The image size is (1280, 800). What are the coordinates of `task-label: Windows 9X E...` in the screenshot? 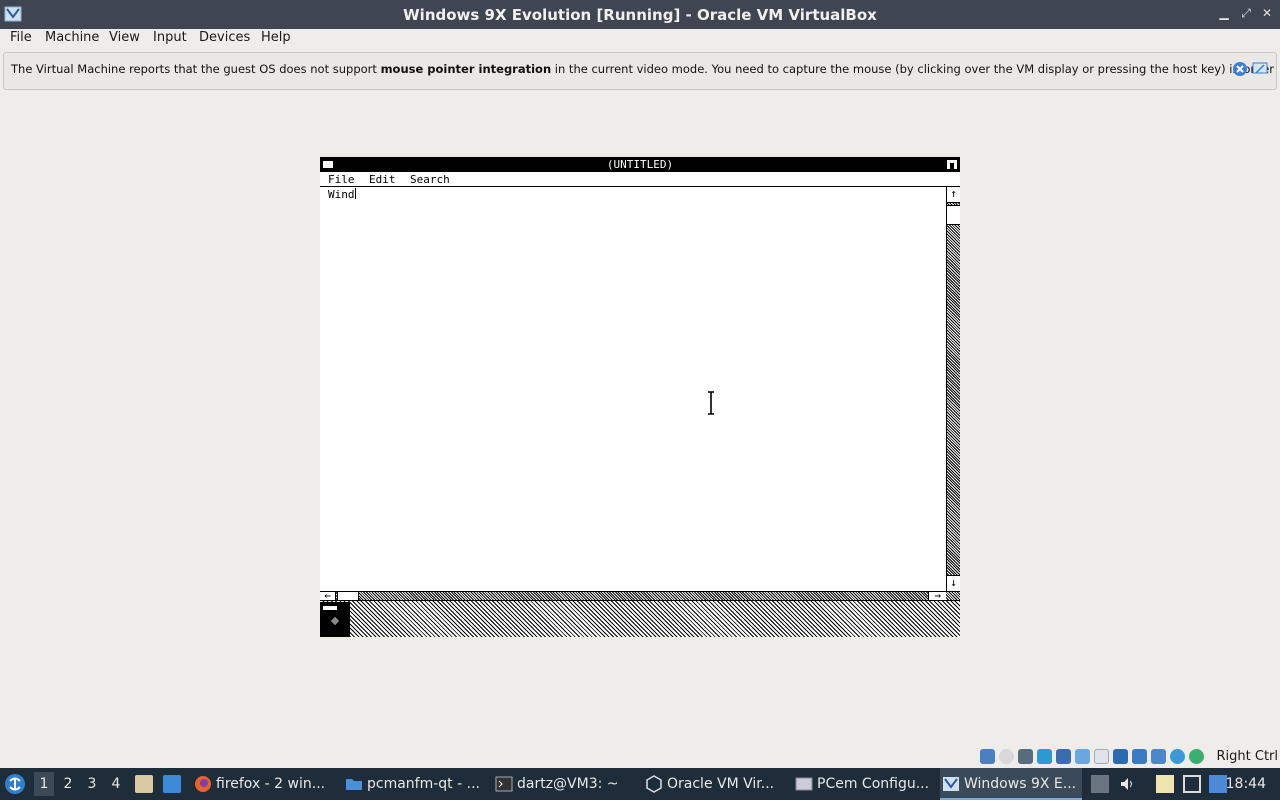 It's located at (1020, 784).